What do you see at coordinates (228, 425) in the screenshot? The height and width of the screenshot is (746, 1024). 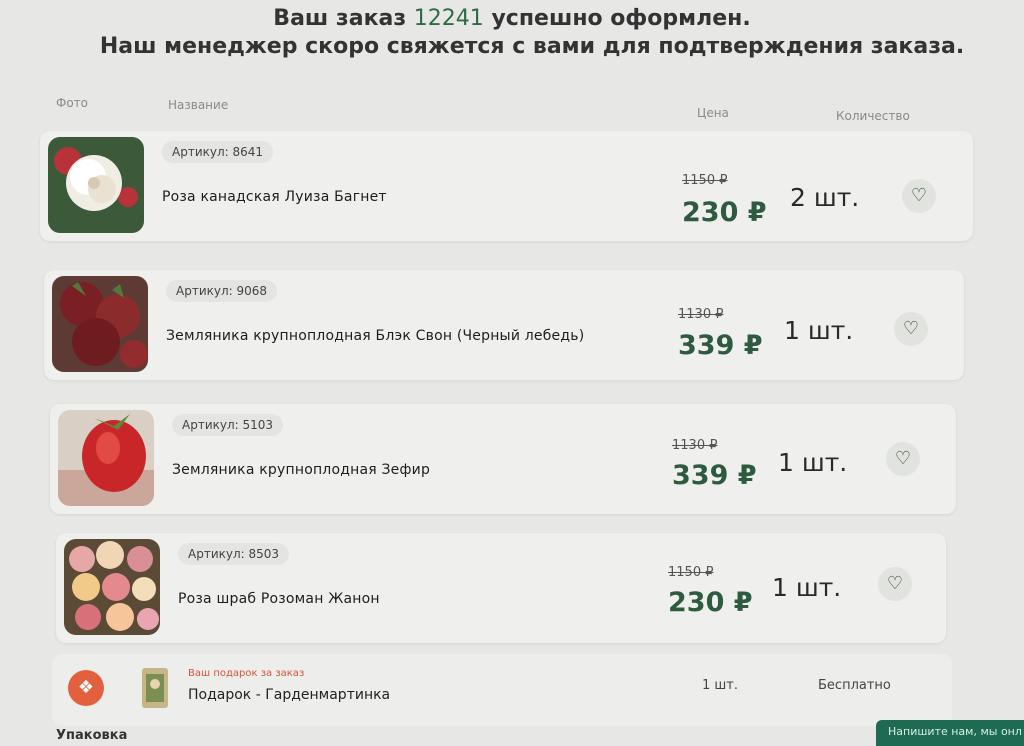 I see `product-sku: Артикул: 5103` at bounding box center [228, 425].